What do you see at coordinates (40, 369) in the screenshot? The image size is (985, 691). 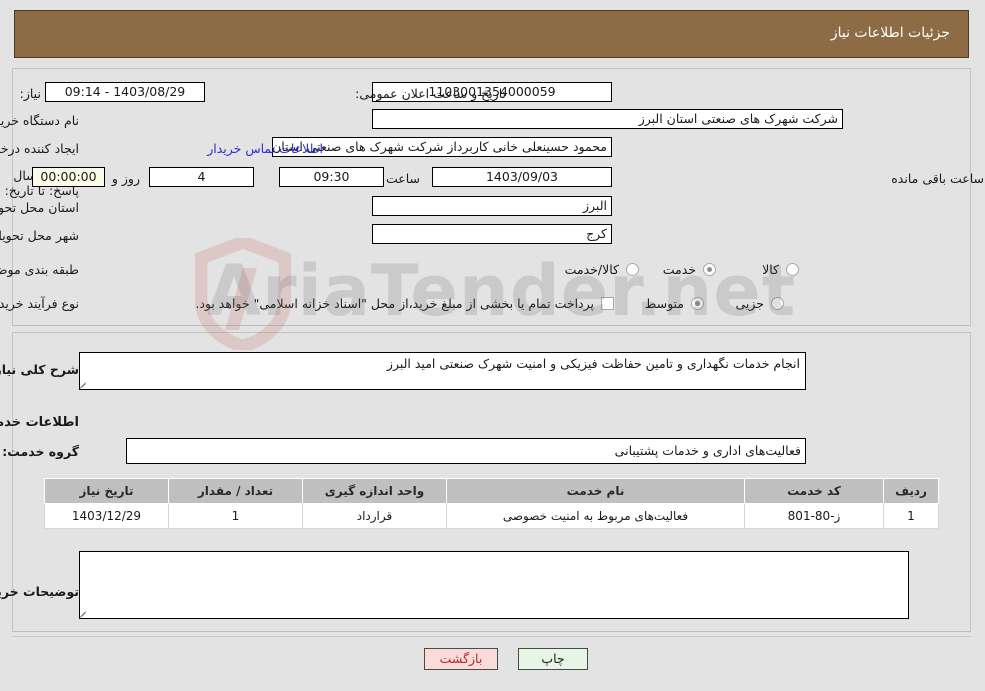 I see `general-desc-label: شرح کلی نیاز:` at bounding box center [40, 369].